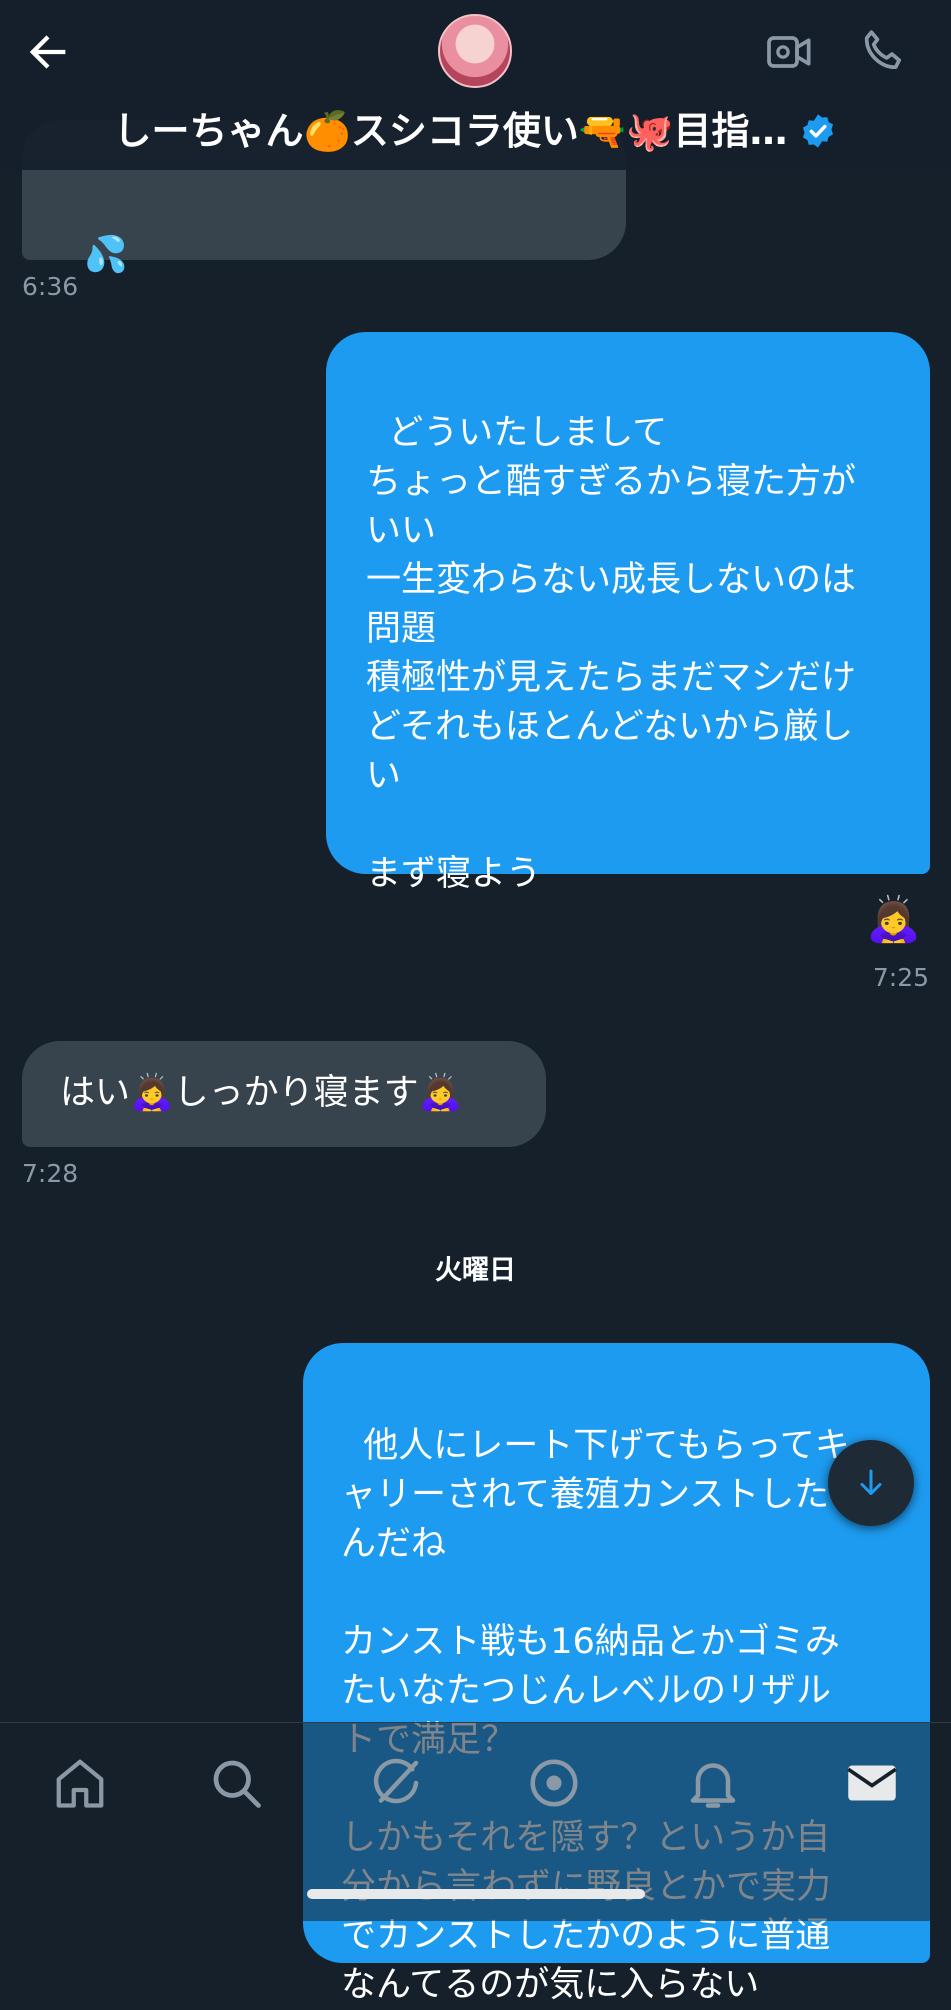 The height and width of the screenshot is (2010, 951). I want to click on message-reaction: 🙇‍♀️, so click(893, 919).